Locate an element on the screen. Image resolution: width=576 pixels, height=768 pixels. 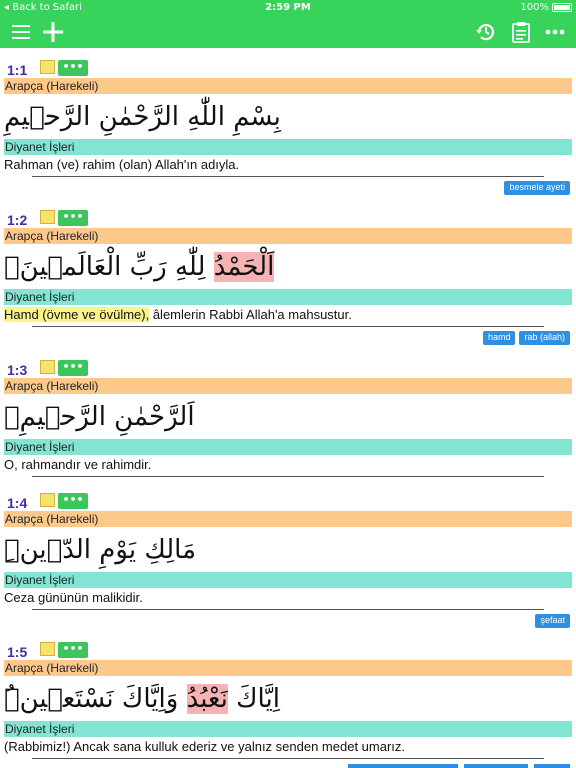
status-bar: ◂ Back to Safari 2:59 PM 100% is located at coordinates (288, 8).